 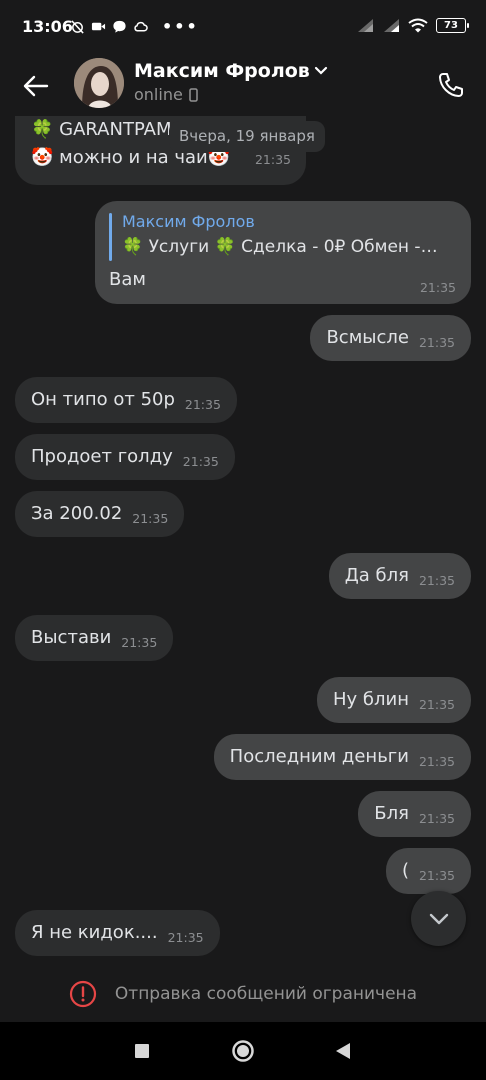 I want to click on message-bubble-outgoing: Бля 21:35, so click(x=414, y=814).